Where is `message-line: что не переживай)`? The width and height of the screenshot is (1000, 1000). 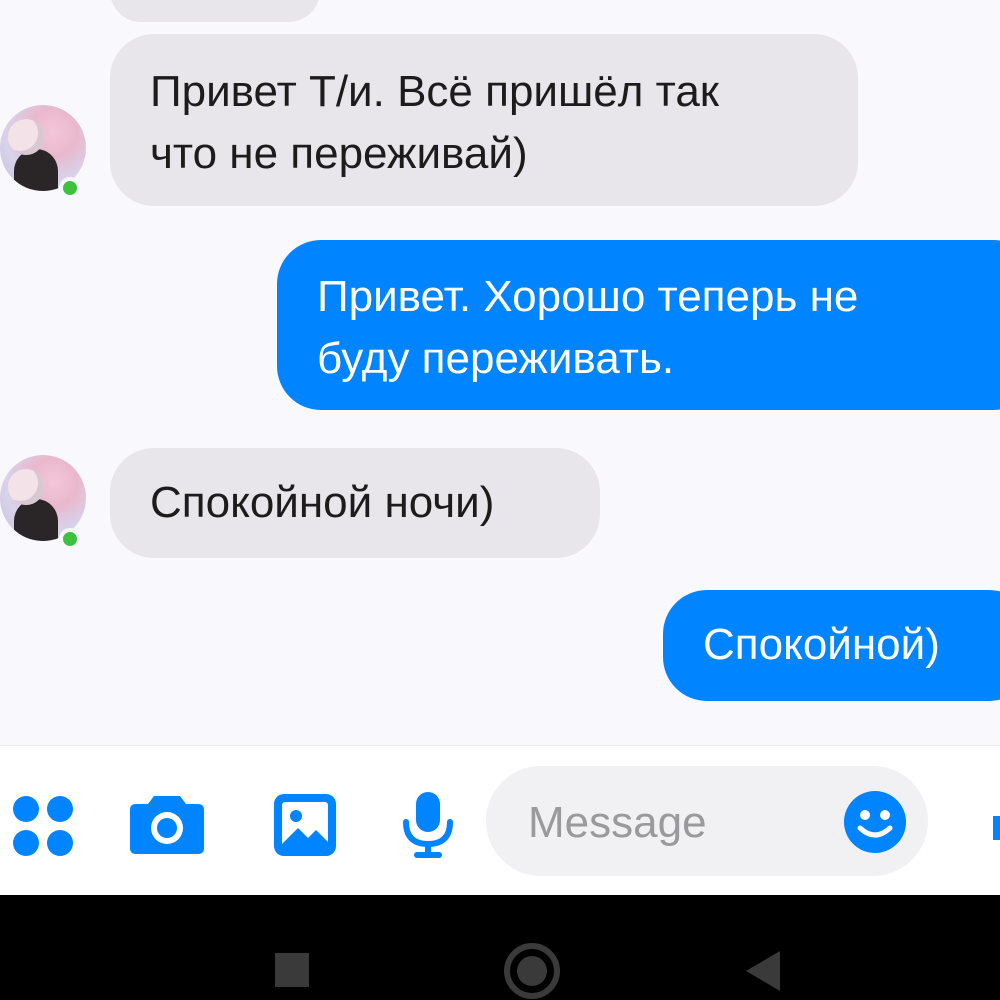 message-line: что не переживай) is located at coordinates (339, 153).